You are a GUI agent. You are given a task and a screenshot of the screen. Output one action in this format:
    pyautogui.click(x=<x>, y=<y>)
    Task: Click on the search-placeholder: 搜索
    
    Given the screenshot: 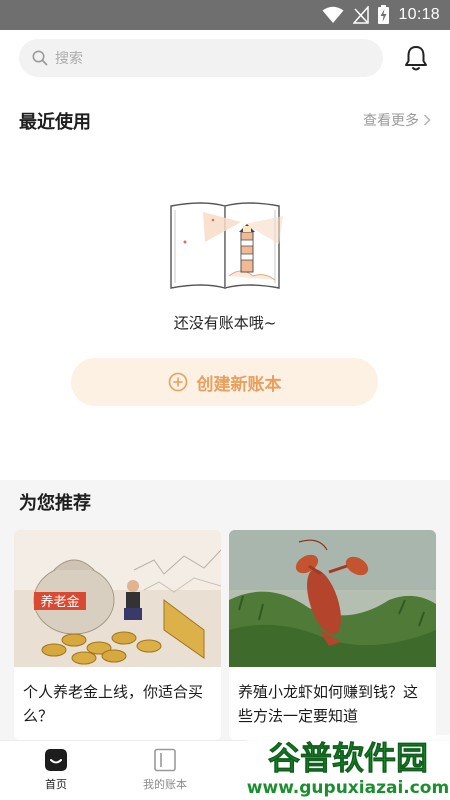 What is the action you would take?
    pyautogui.click(x=69, y=59)
    